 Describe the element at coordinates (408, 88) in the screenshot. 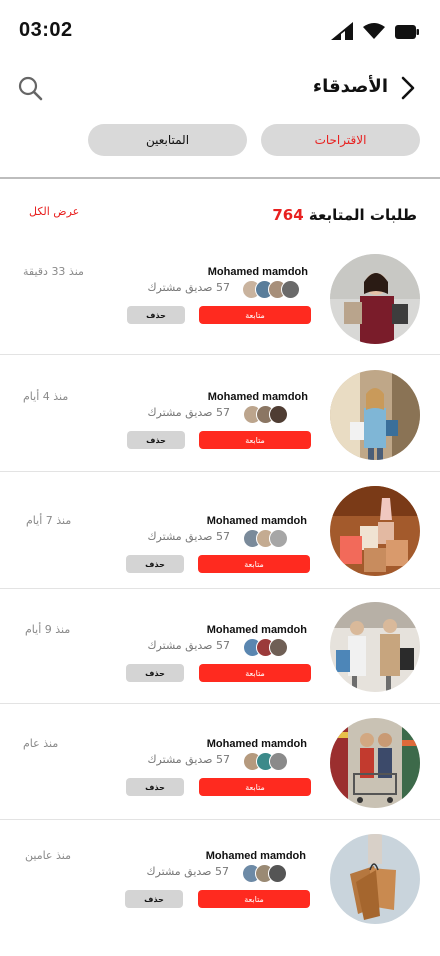

I see `back-chevron-icon` at that location.